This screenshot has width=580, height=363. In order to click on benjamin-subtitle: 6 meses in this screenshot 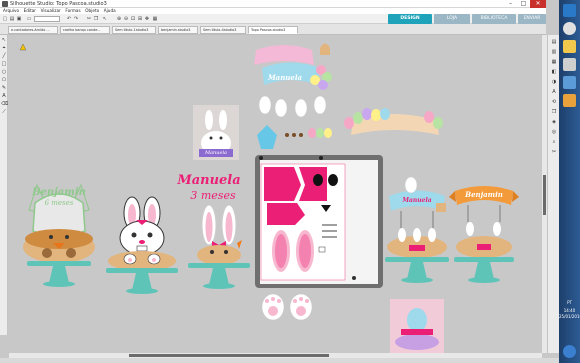, I will do `click(59, 203)`.